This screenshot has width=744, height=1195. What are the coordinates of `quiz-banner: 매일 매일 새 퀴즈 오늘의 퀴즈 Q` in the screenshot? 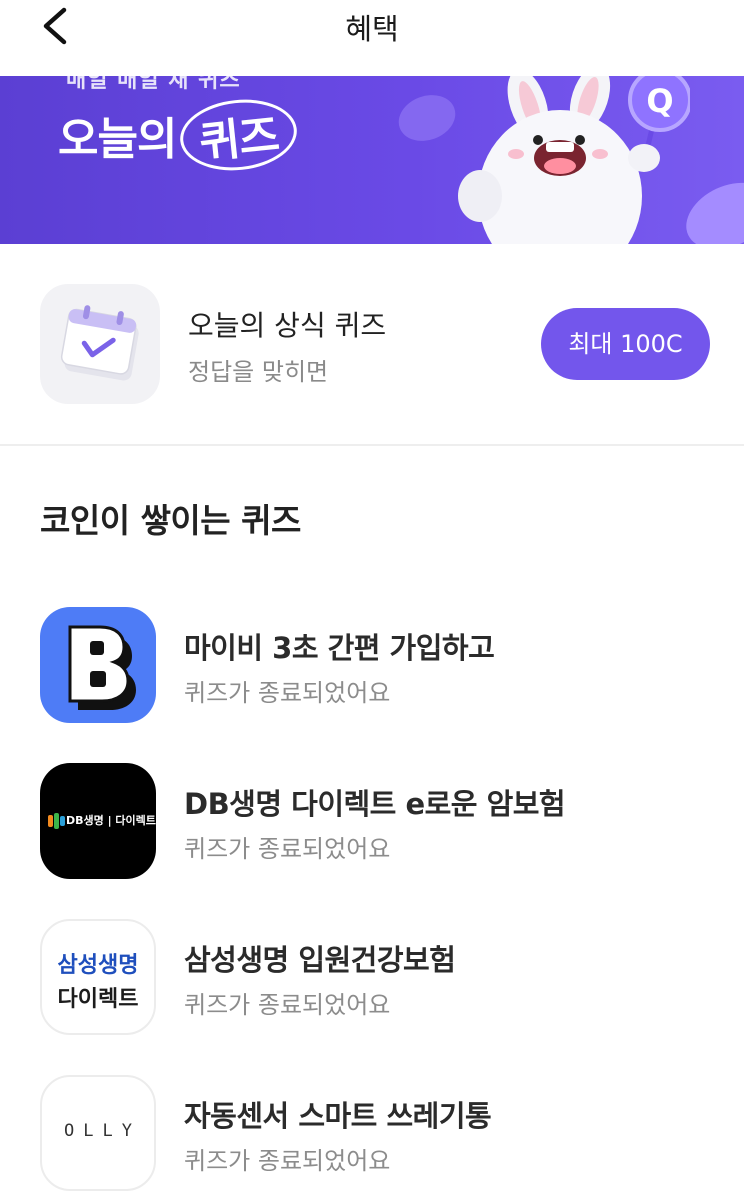 It's located at (372, 160).